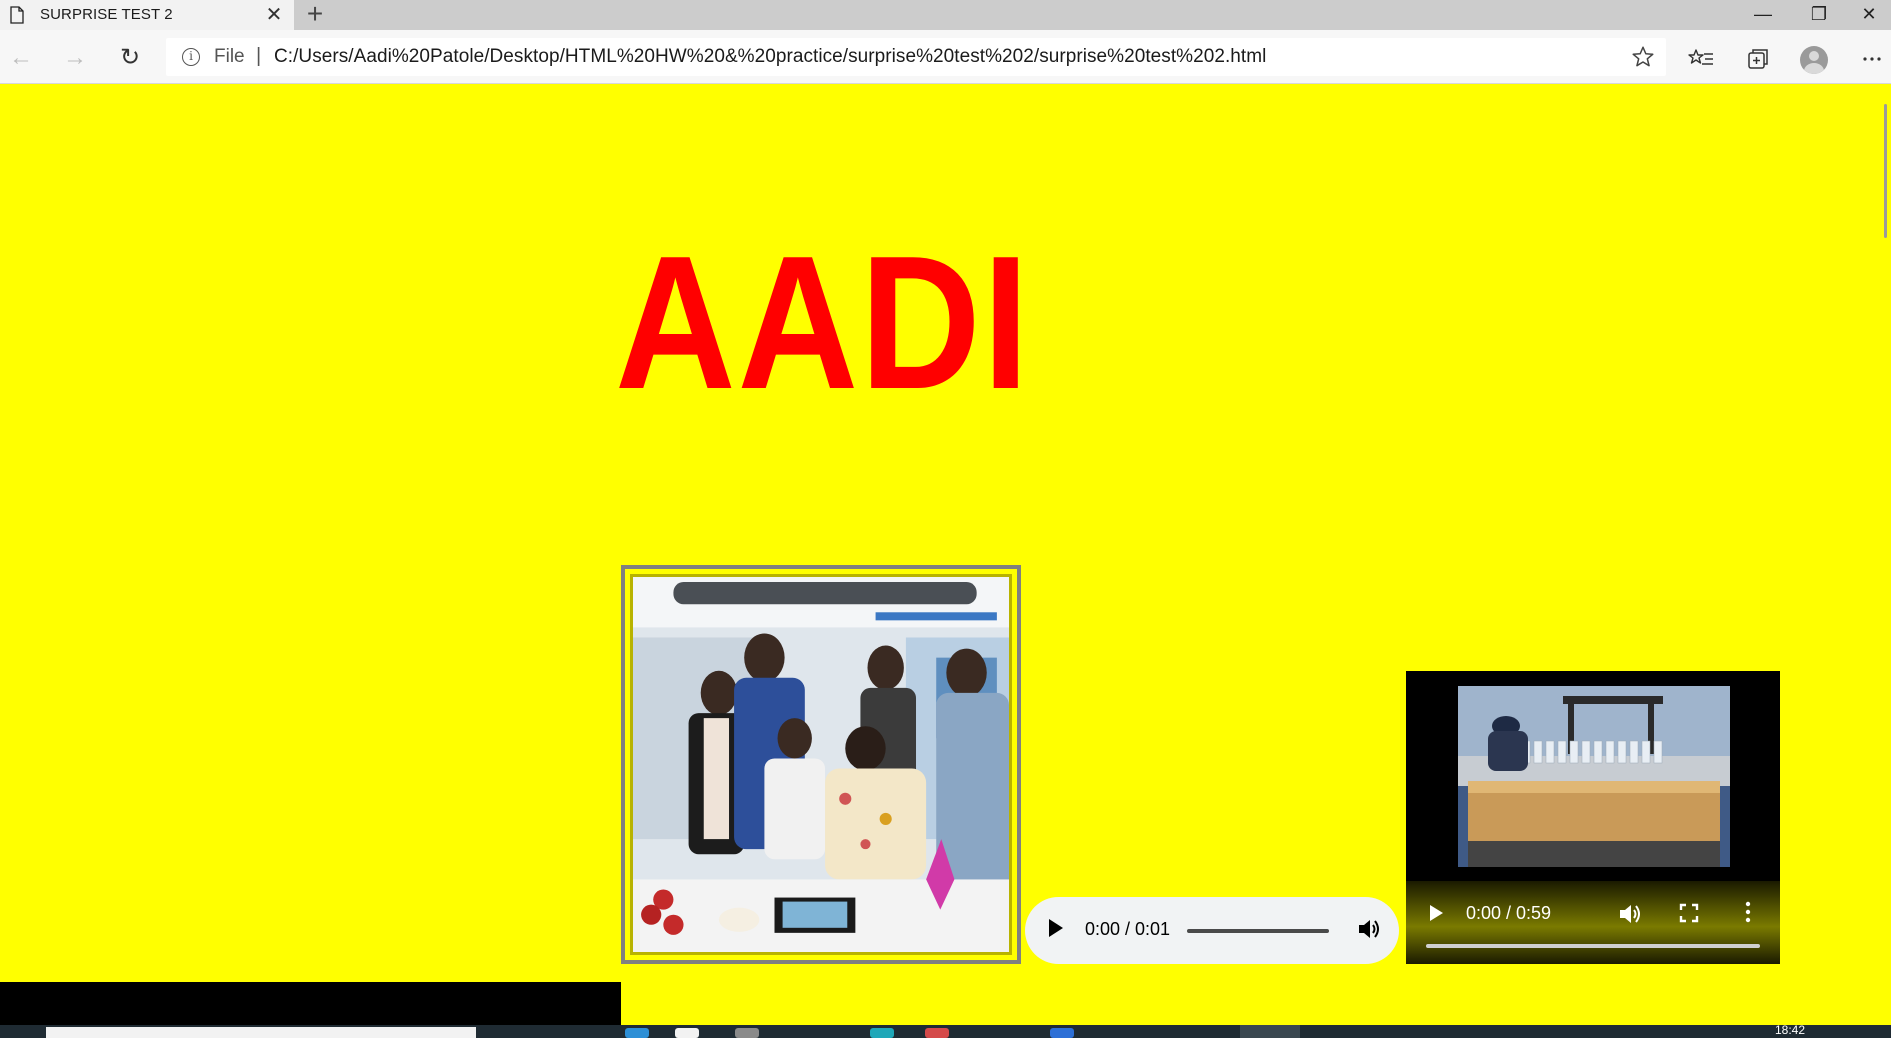  What do you see at coordinates (261, 1032) in the screenshot?
I see `taskbar-search-box` at bounding box center [261, 1032].